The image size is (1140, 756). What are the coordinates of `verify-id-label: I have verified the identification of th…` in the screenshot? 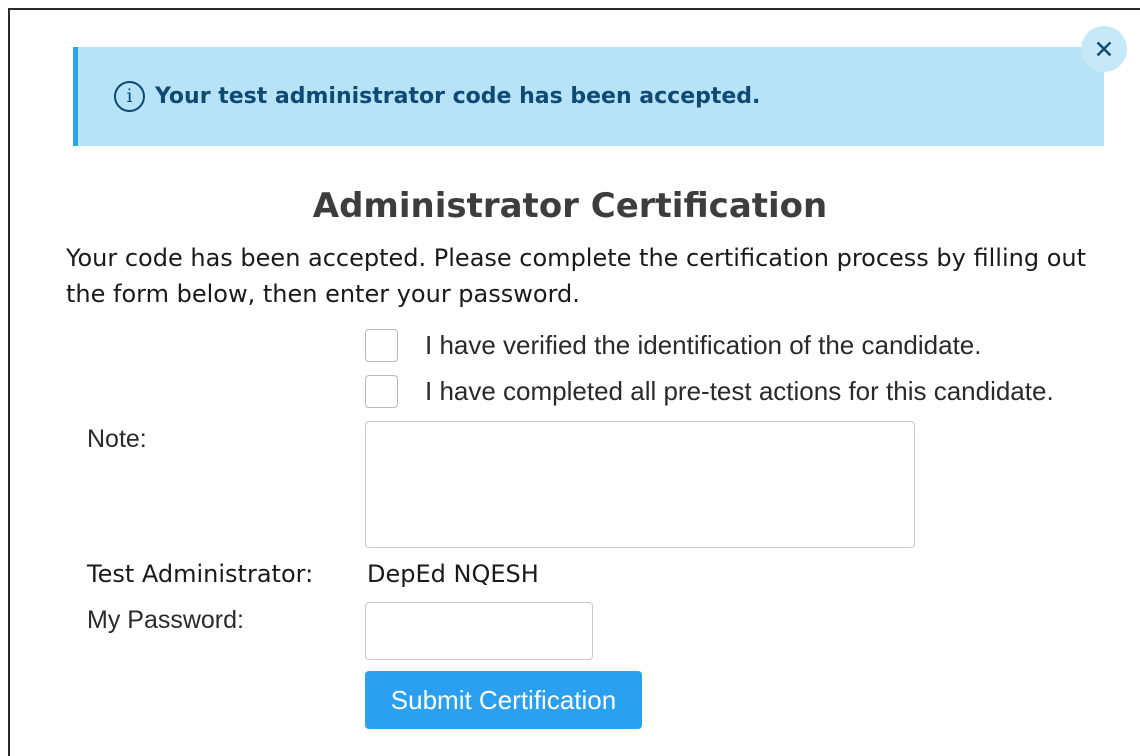 It's located at (703, 345).